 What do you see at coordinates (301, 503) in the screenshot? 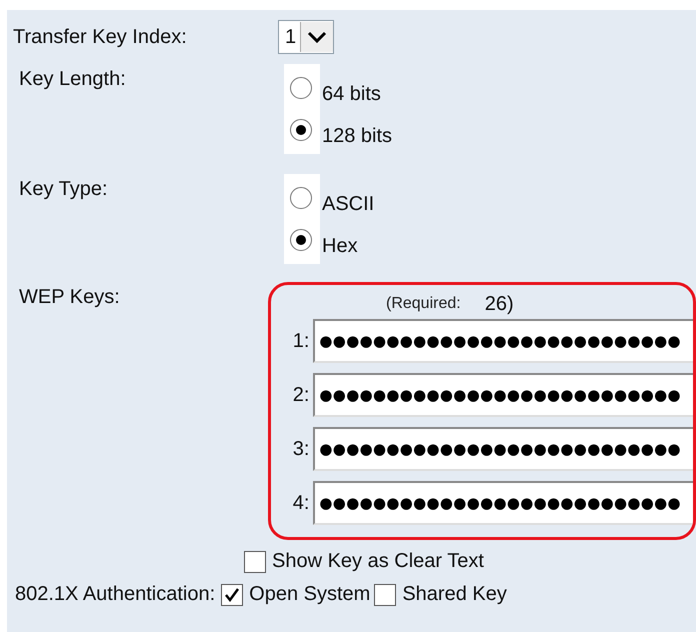
I see `key-number: 4:` at bounding box center [301, 503].